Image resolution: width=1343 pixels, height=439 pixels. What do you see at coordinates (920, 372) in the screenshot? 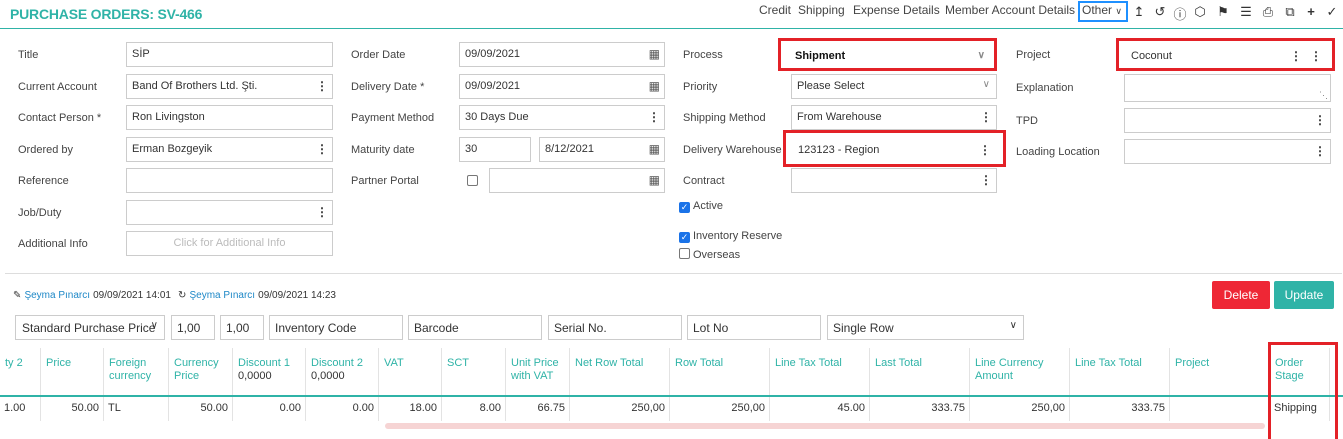
I see `column-header: Last Total` at bounding box center [920, 372].